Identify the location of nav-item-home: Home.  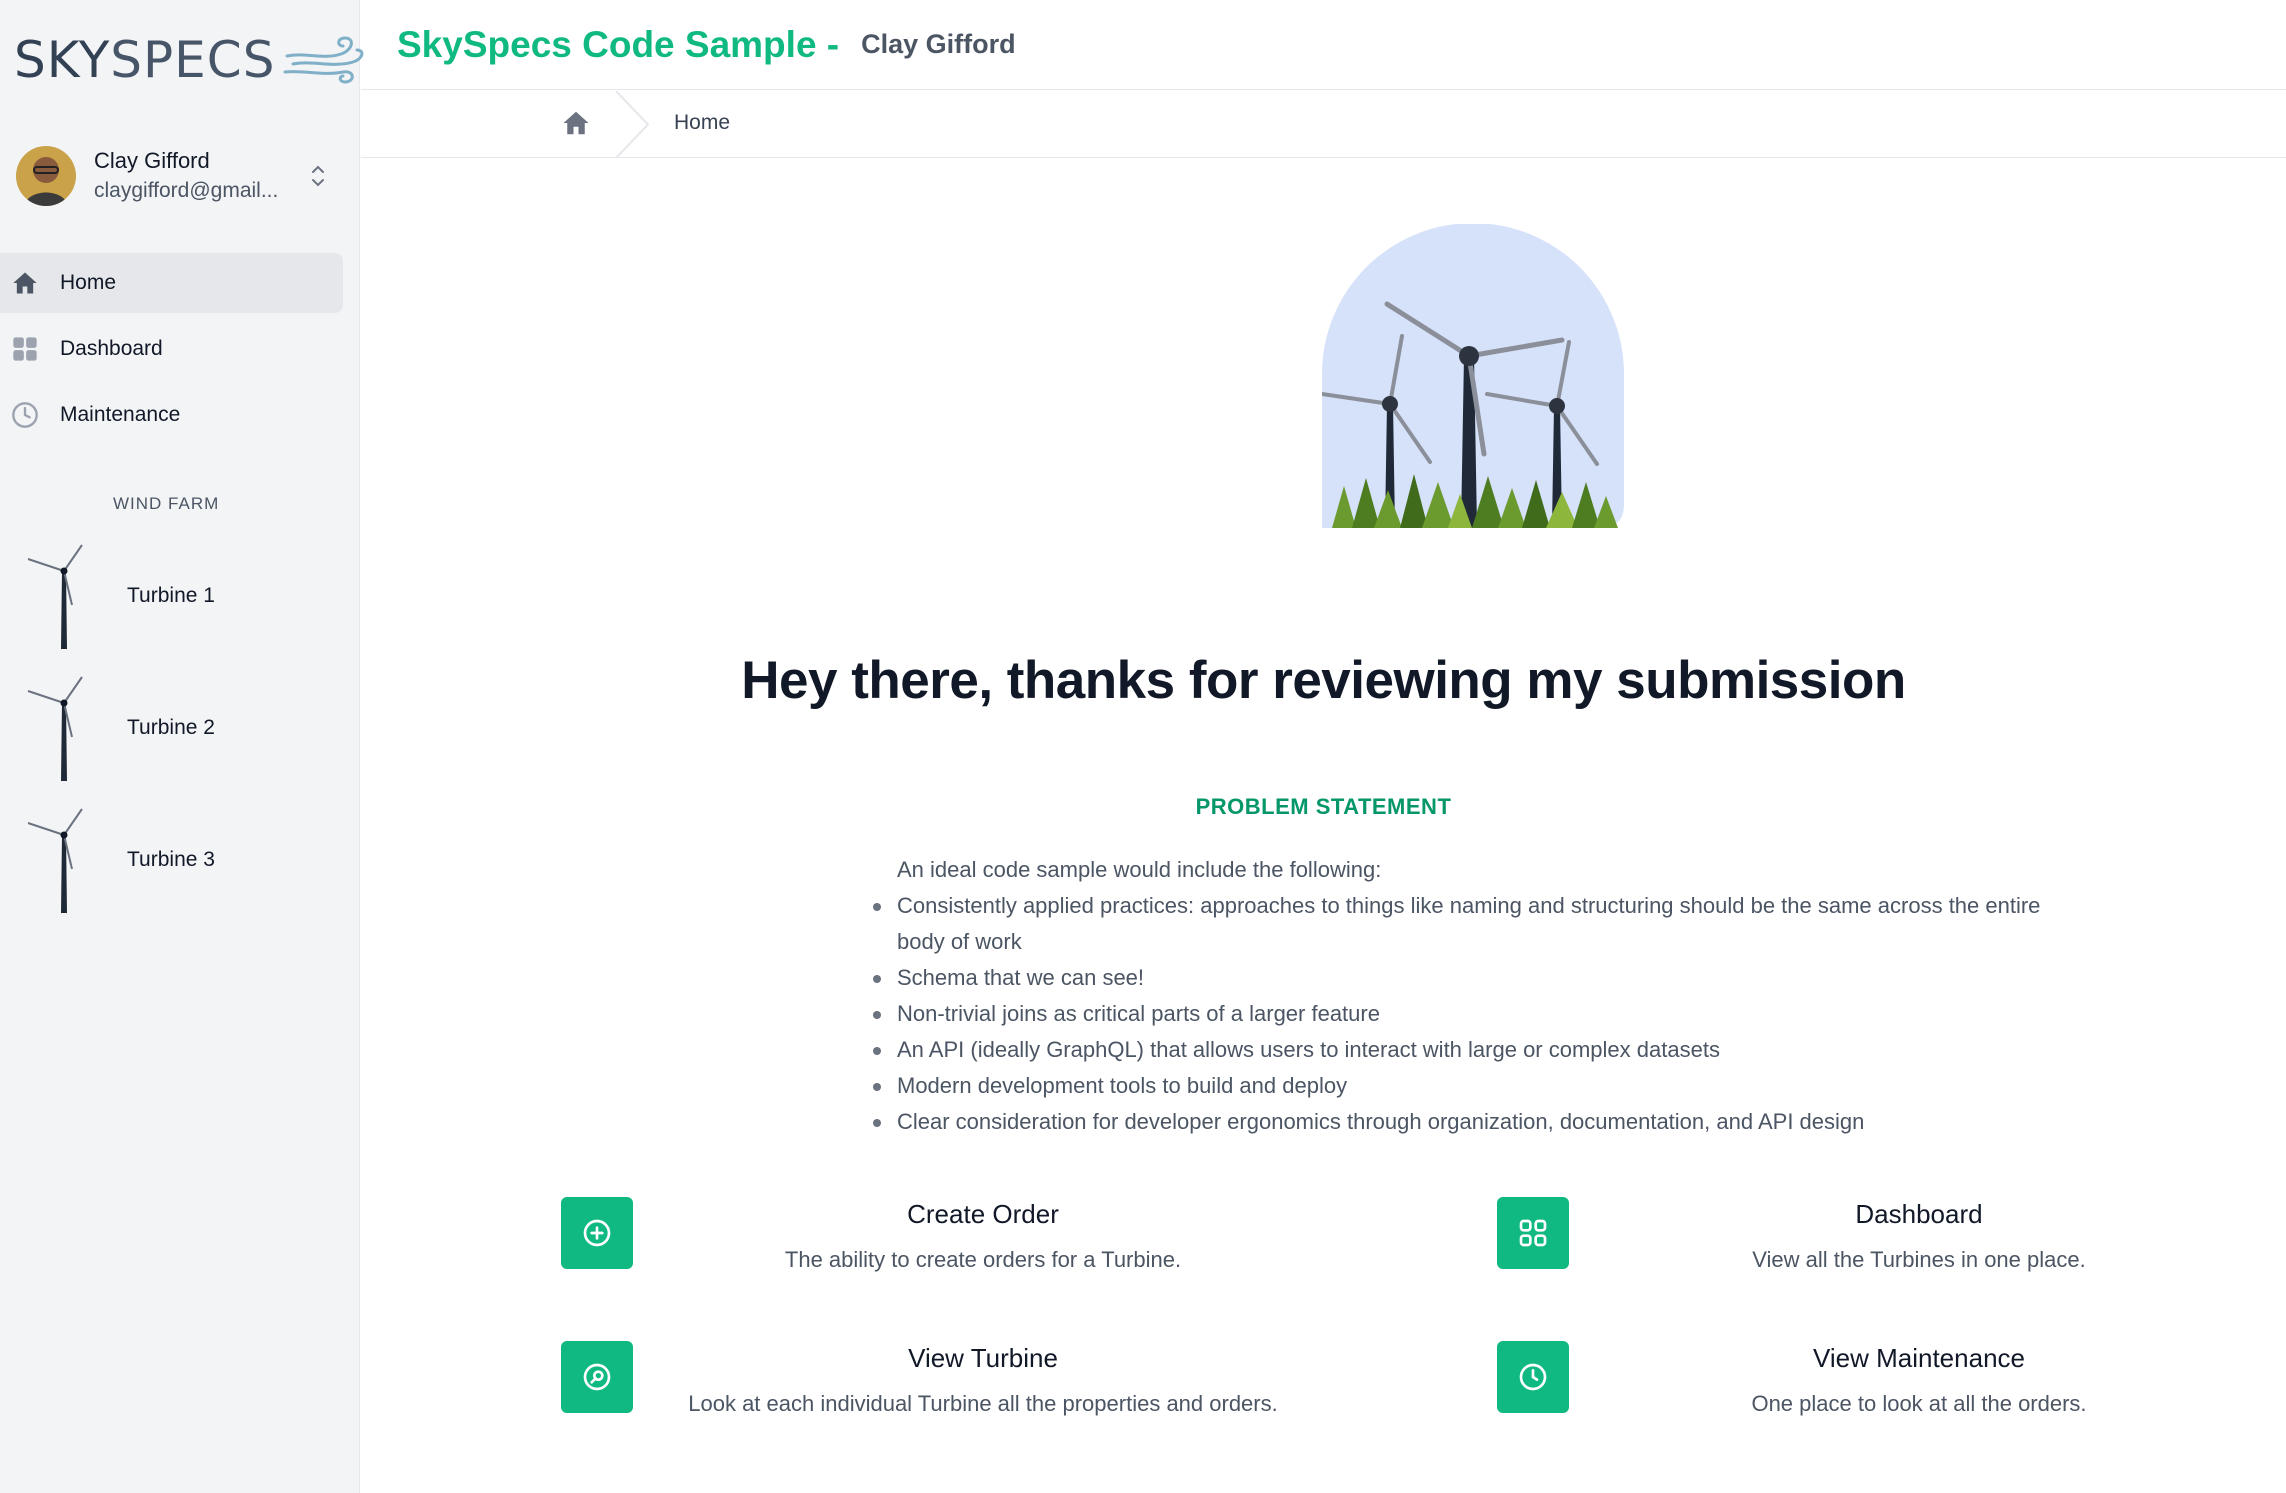
(171, 283).